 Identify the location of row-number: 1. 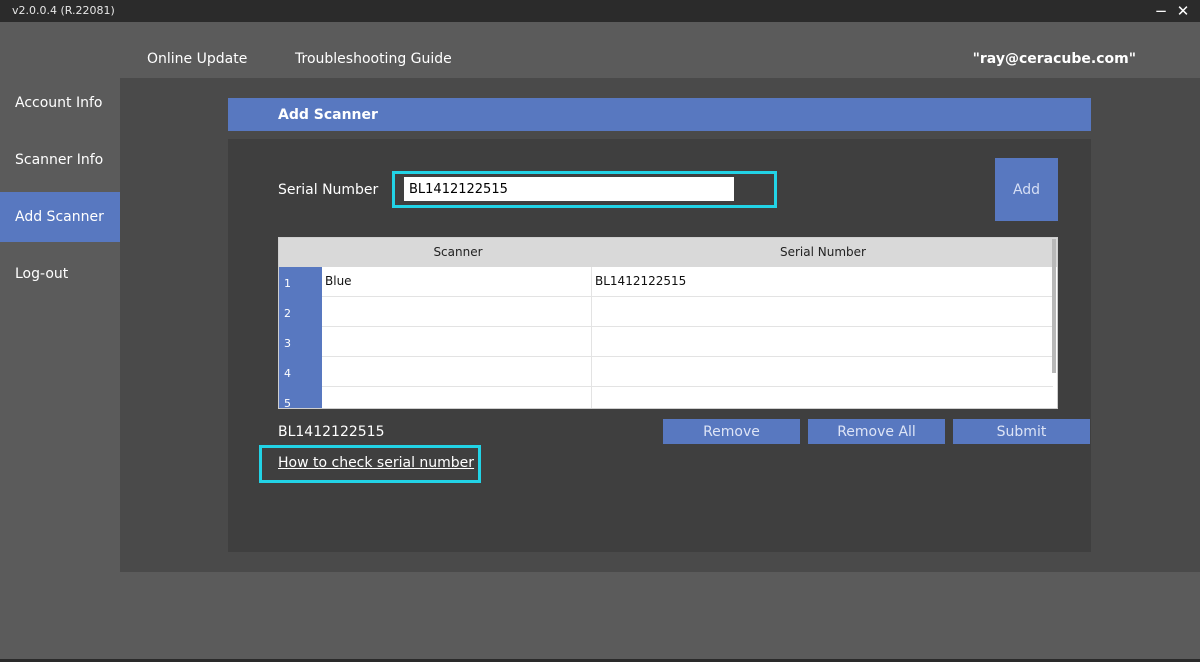
(300, 282).